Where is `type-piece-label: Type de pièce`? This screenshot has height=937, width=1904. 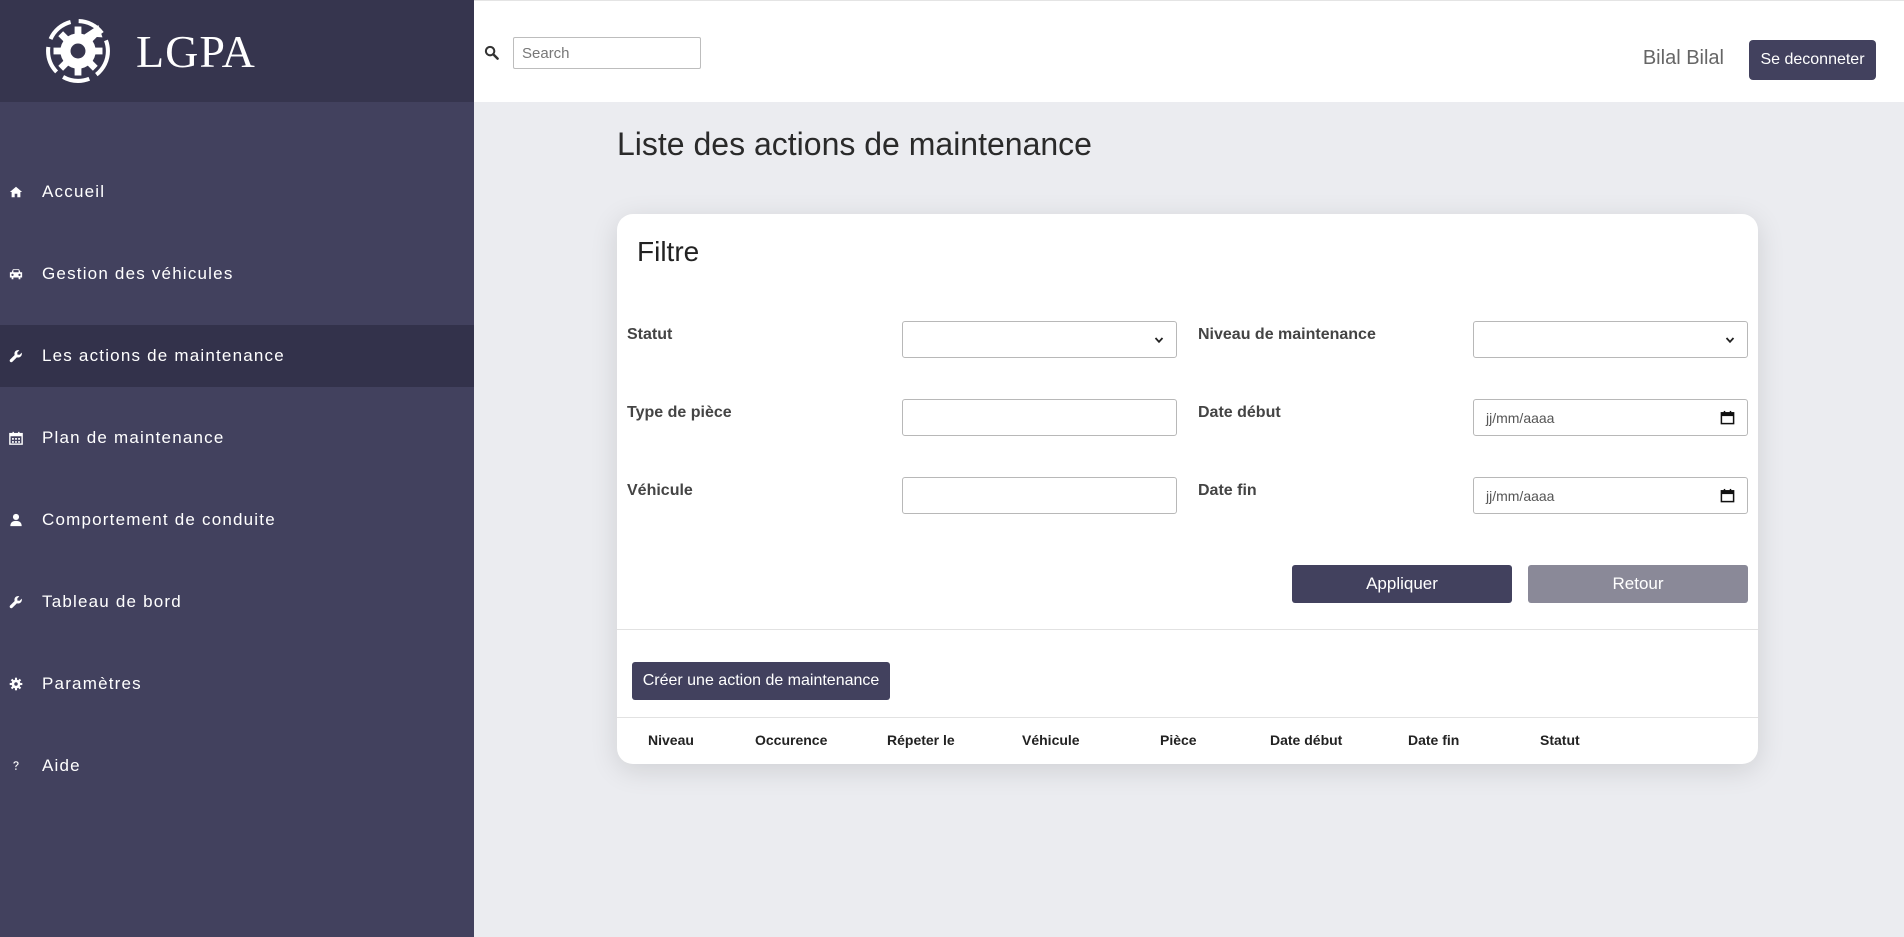 type-piece-label: Type de pièce is located at coordinates (679, 412).